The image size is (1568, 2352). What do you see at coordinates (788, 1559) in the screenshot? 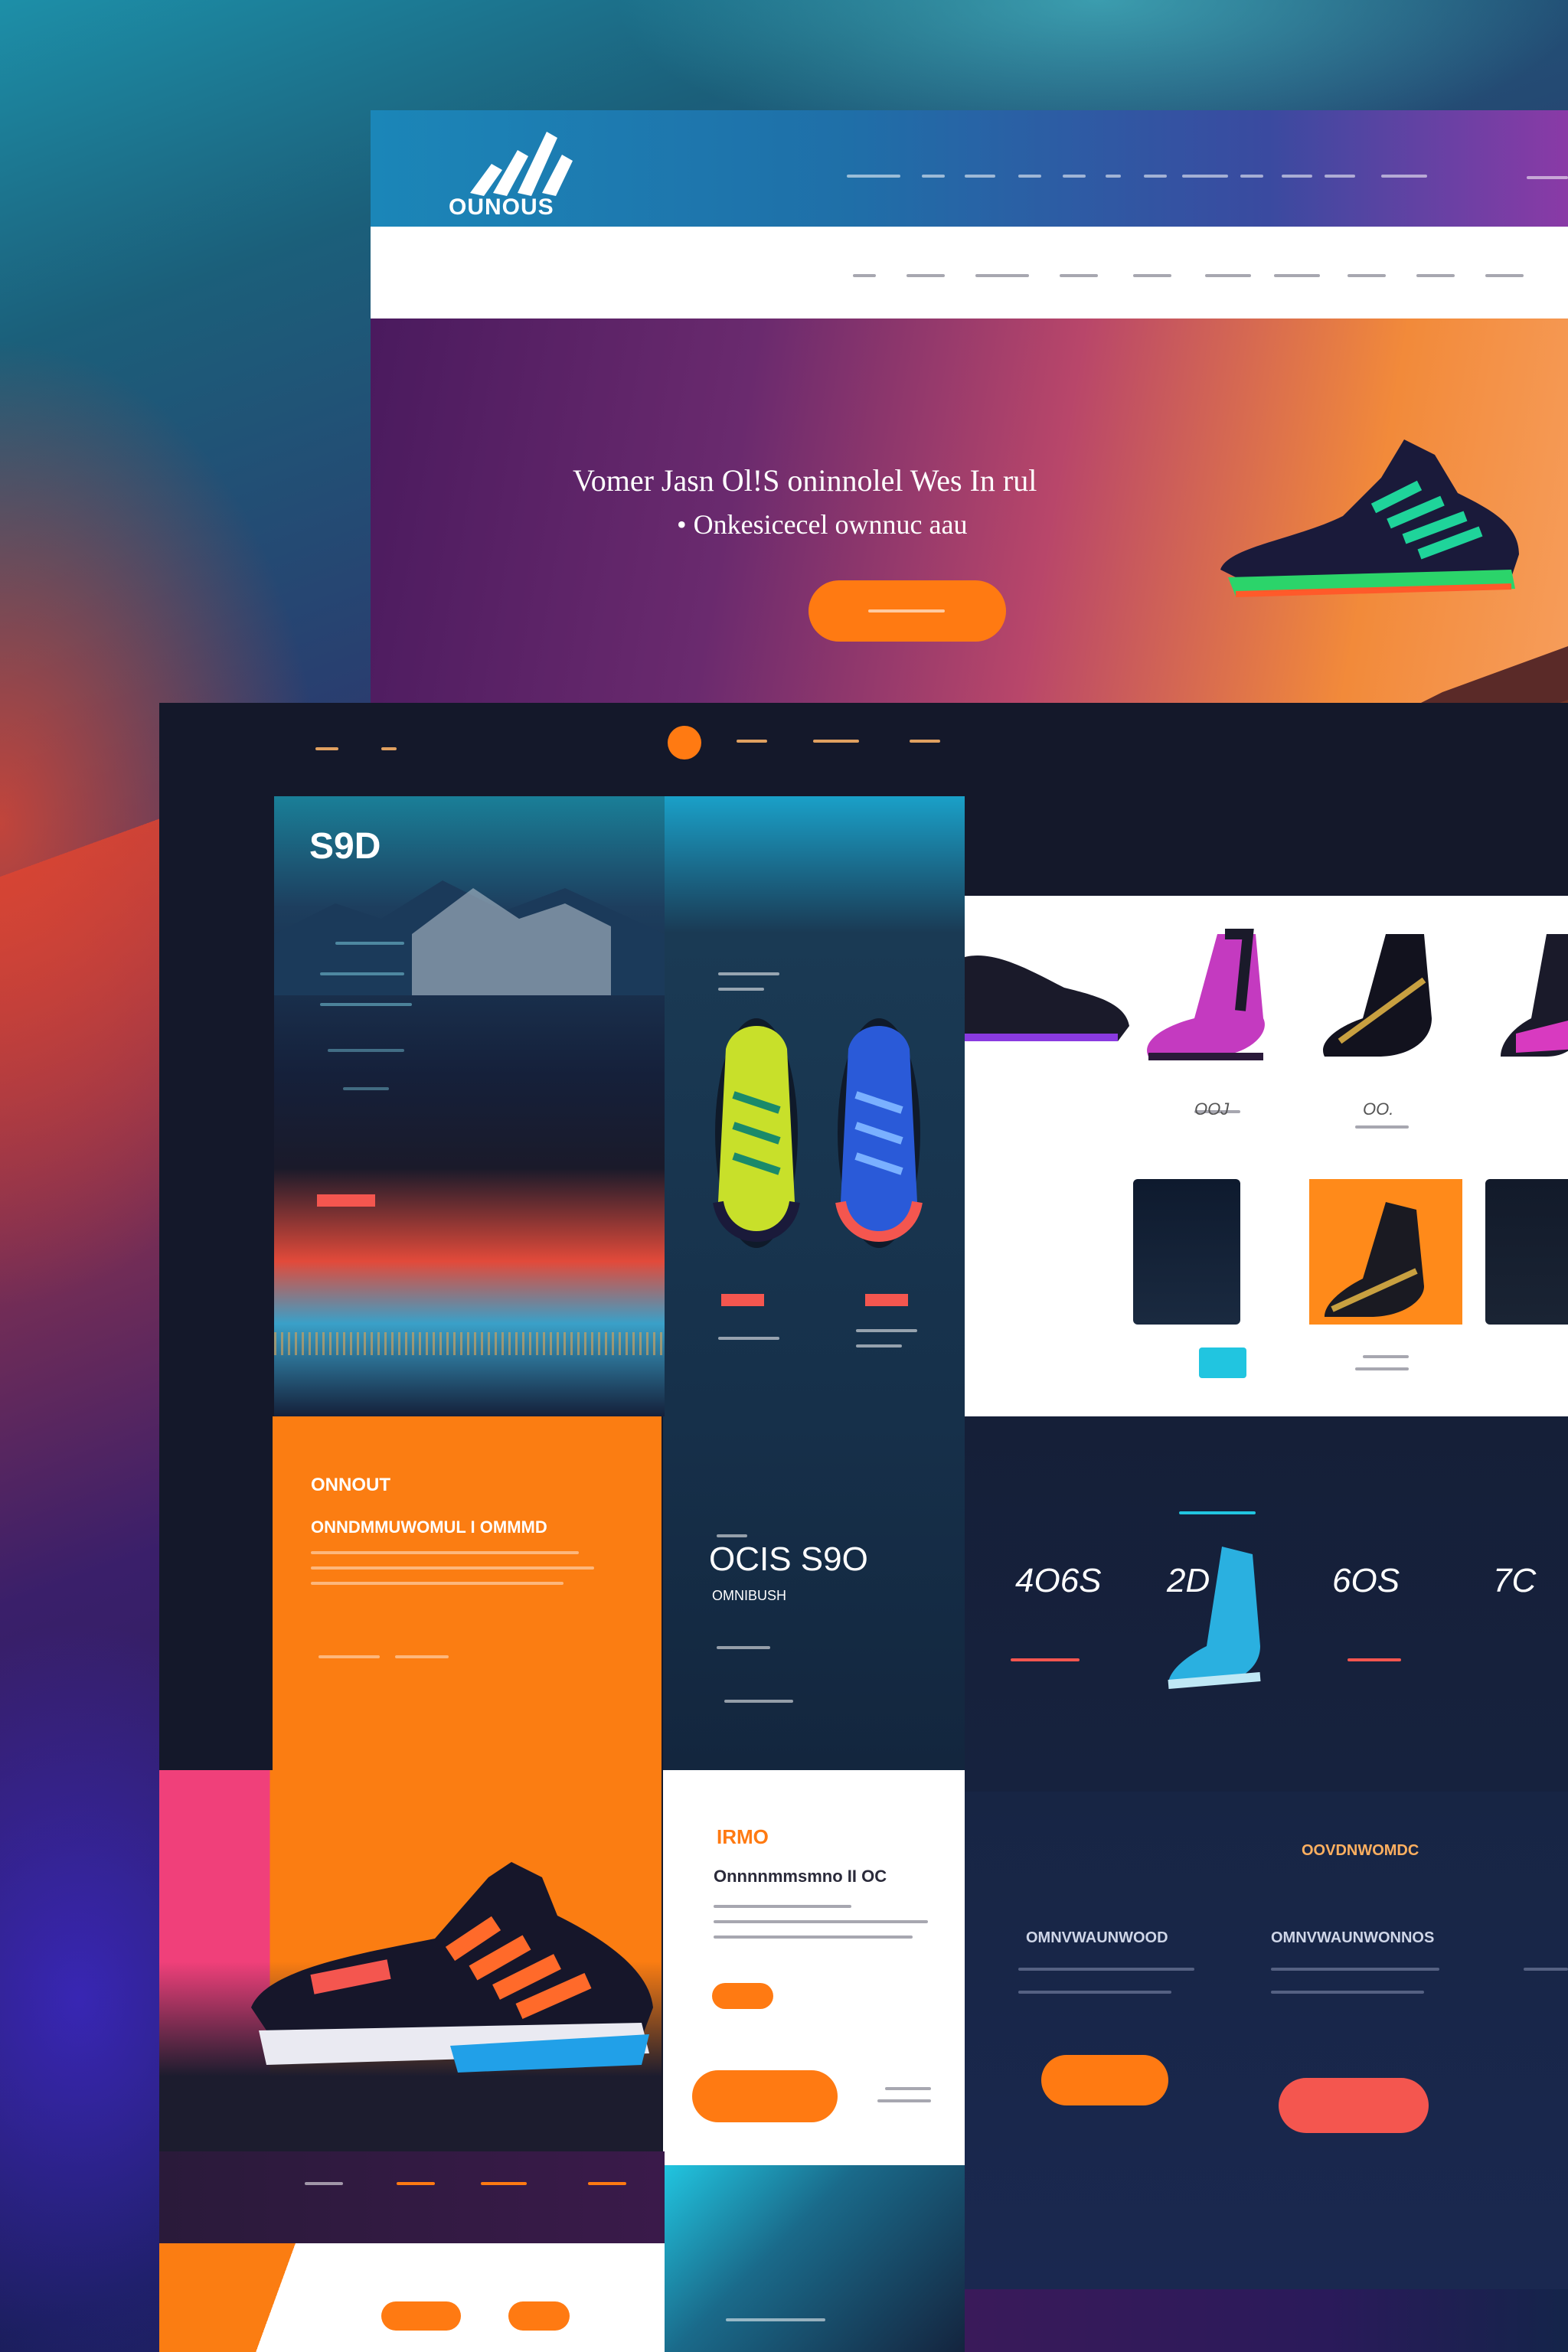
I see `dark-card-price: OCIS S9O` at bounding box center [788, 1559].